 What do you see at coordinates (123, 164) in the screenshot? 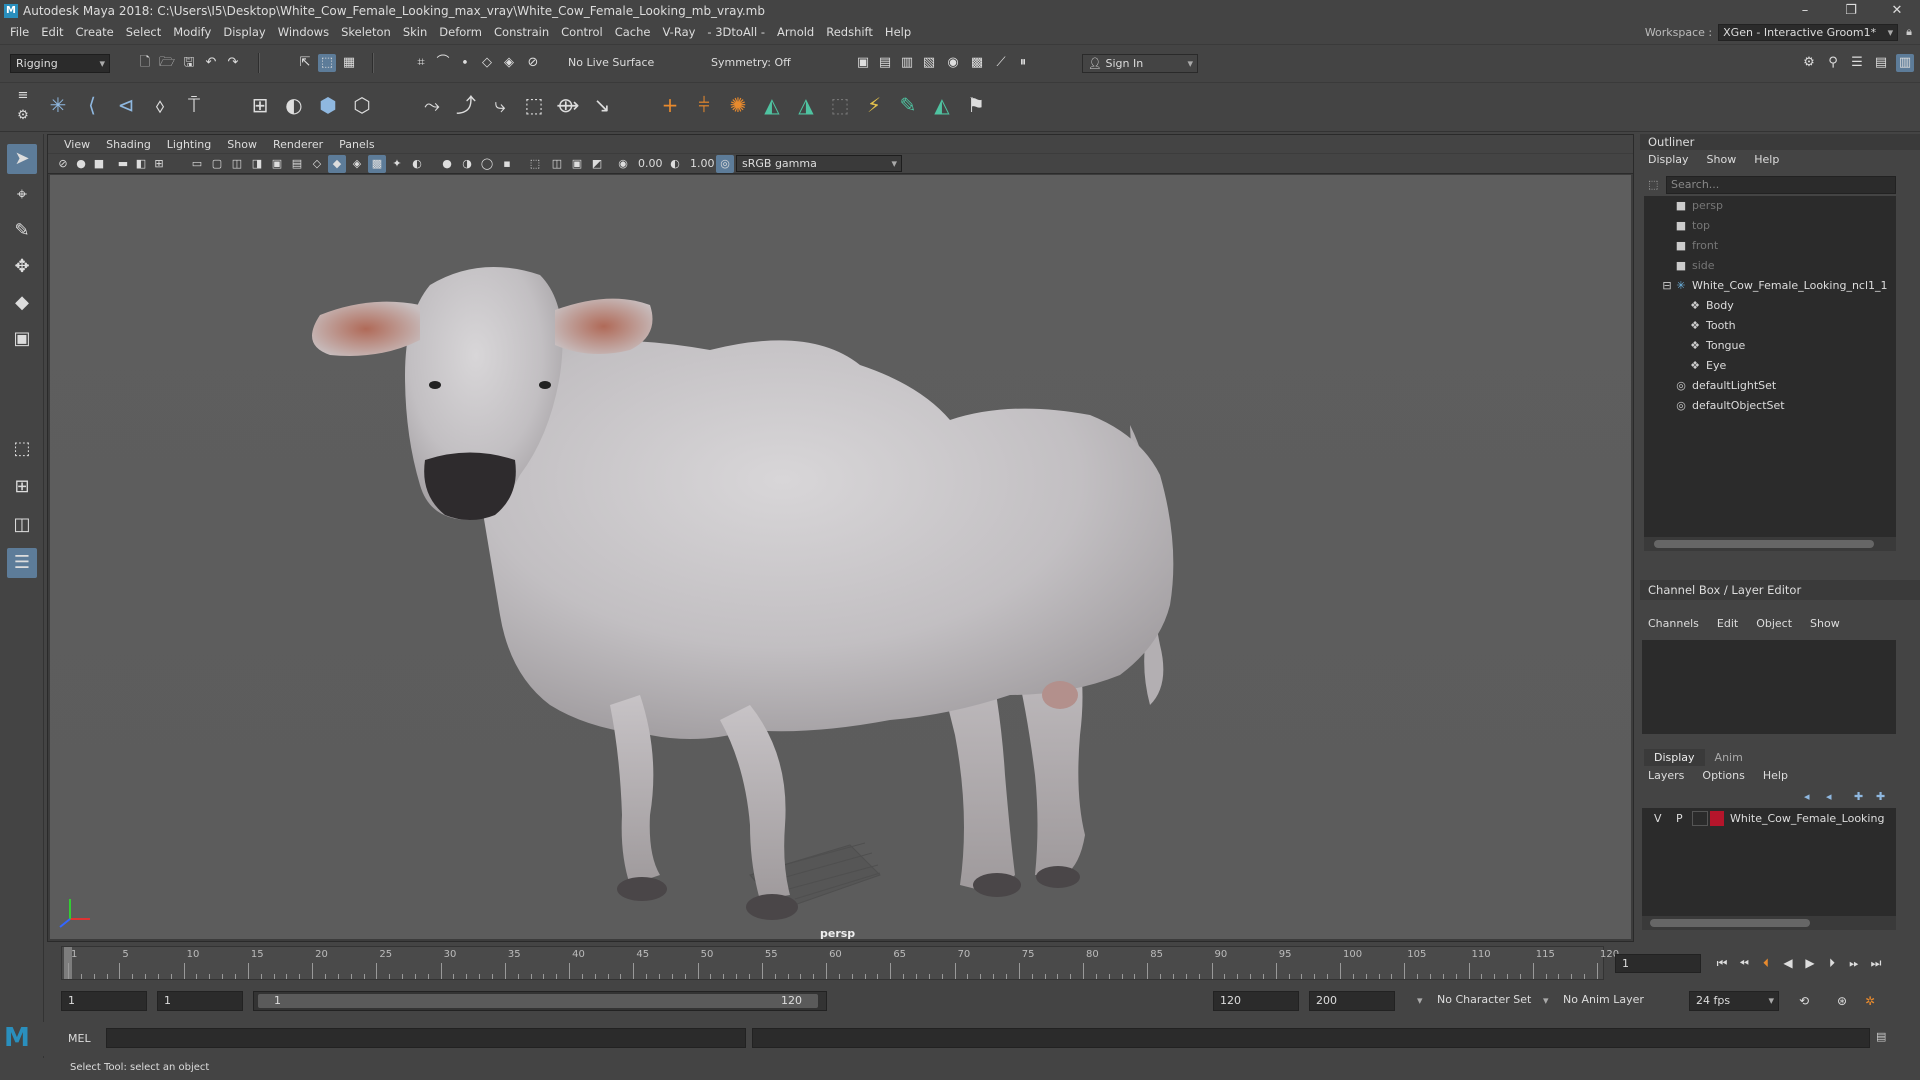
I see `bookmark-icon: ▬` at bounding box center [123, 164].